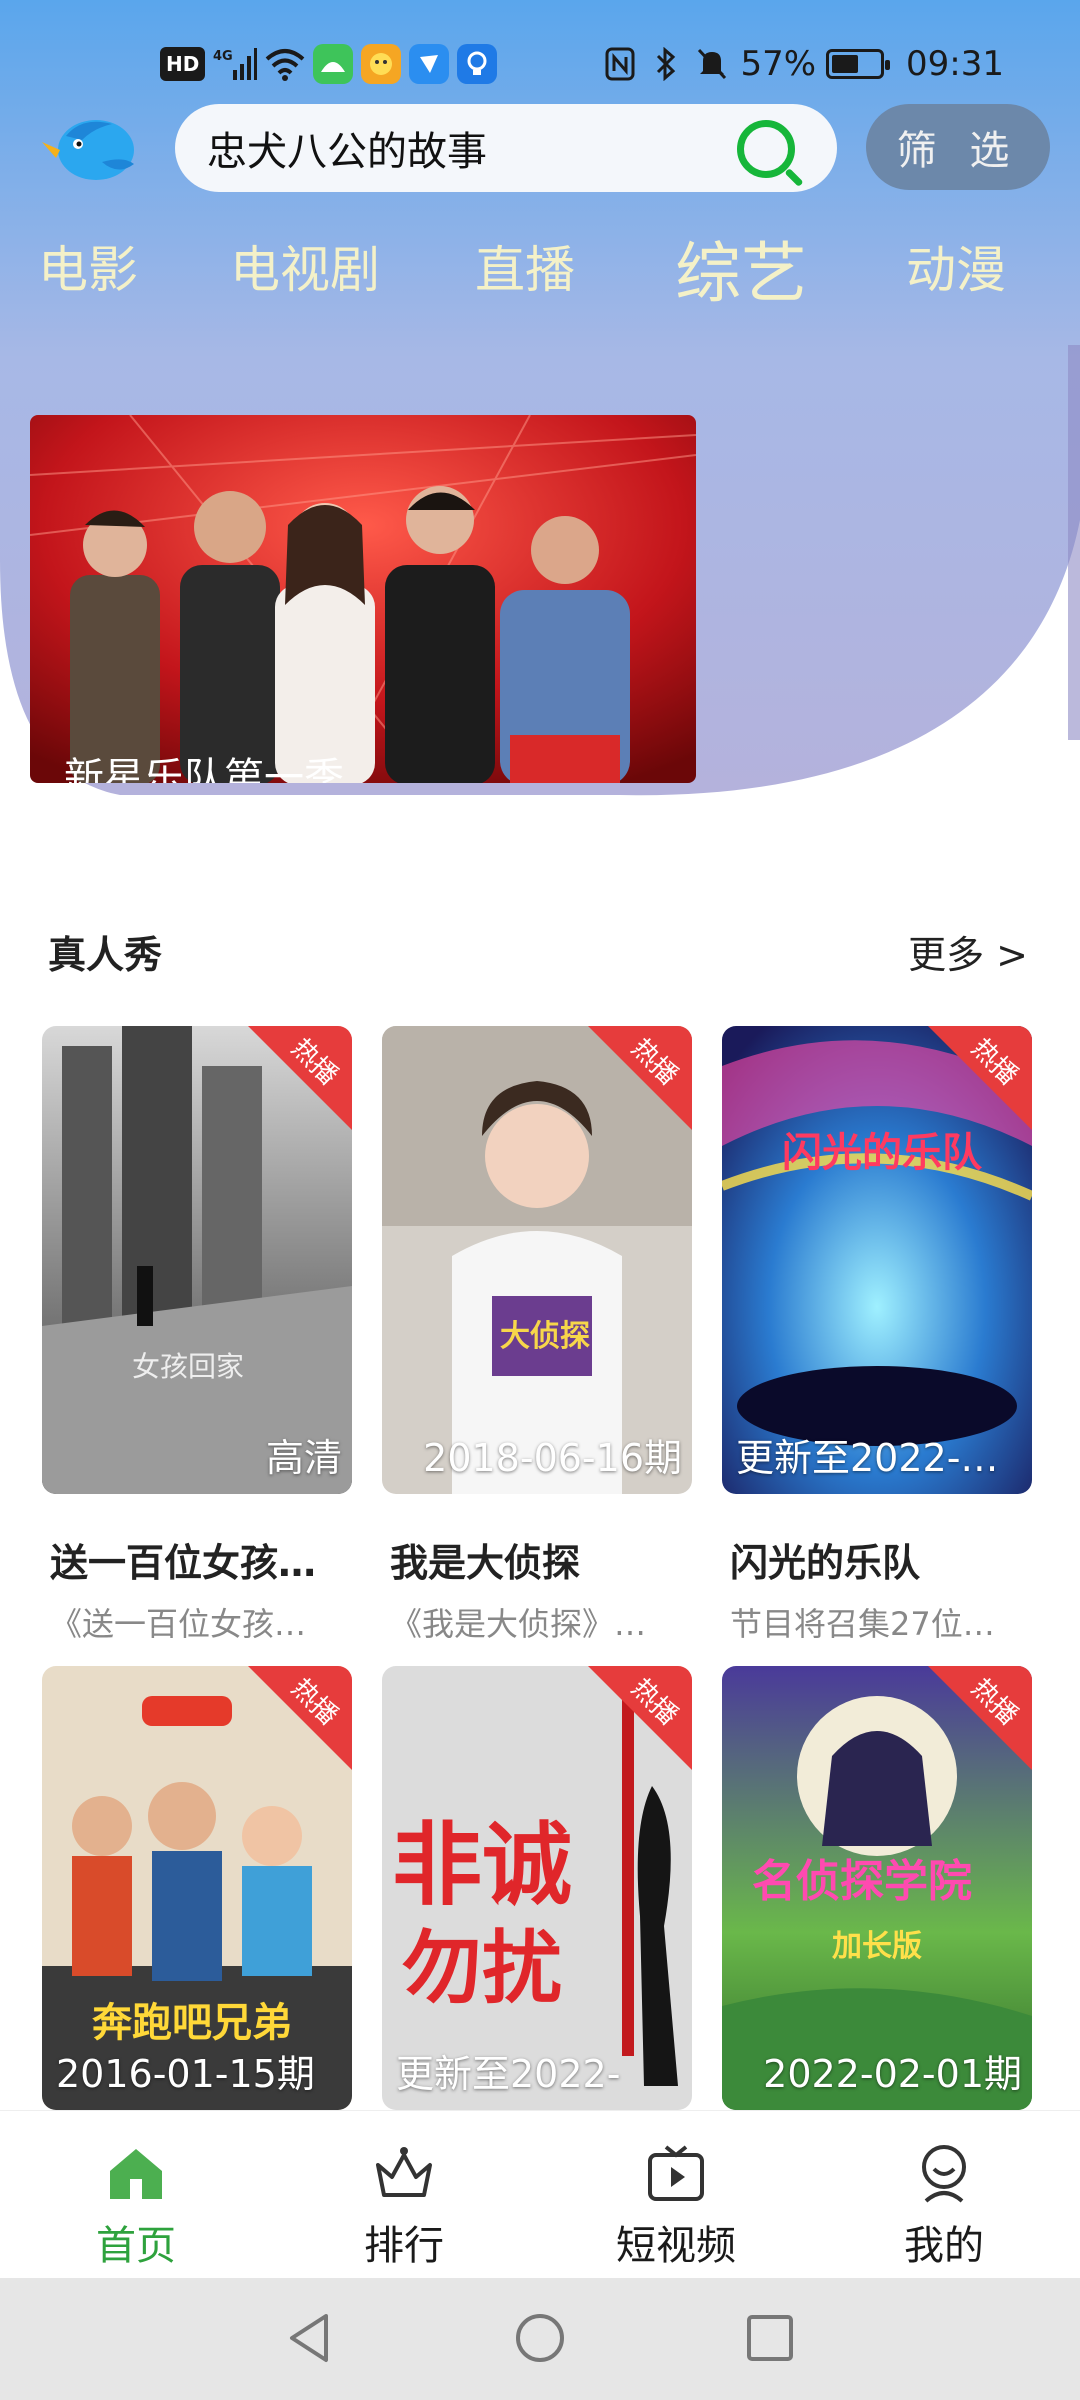 This screenshot has width=1080, height=2400. Describe the element at coordinates (192, 2023) in the screenshot. I see `svg-text: 奔跑吧兄弟` at that location.